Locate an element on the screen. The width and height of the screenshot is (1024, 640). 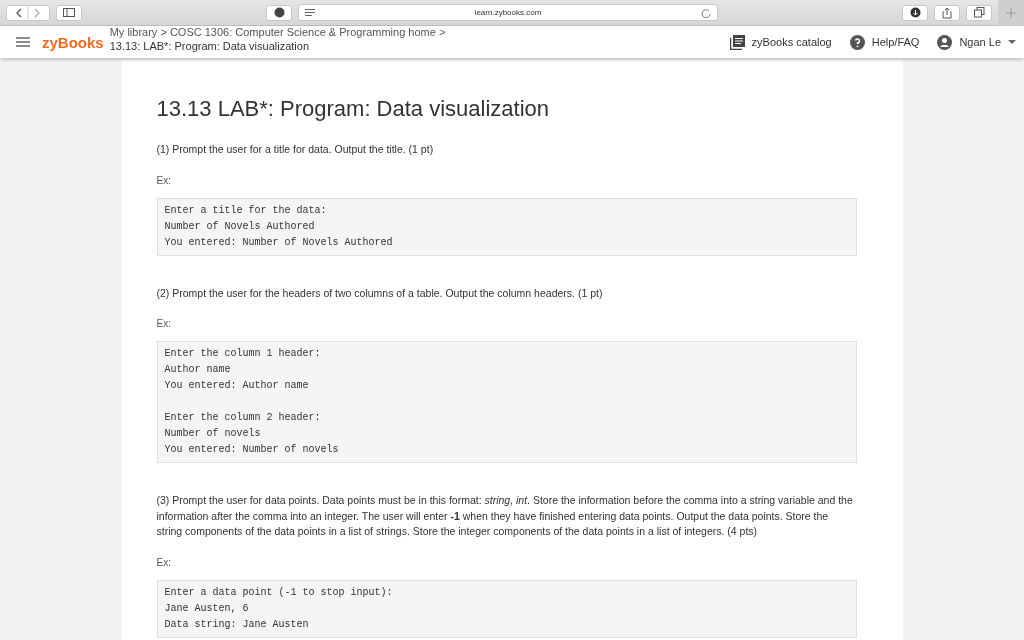
instruction-text: (3) Prompt the user for data points. Data points must be in this format: string, int. Store the information before the comma into a string variable and the information after the comma into an integer. The user will enter -1 when they have finished entering data points. Output the data points. Store the string components of the data points in a list of strings. Store the integer components of the data points in a list of integers. (4 pts) is located at coordinates (505, 516).